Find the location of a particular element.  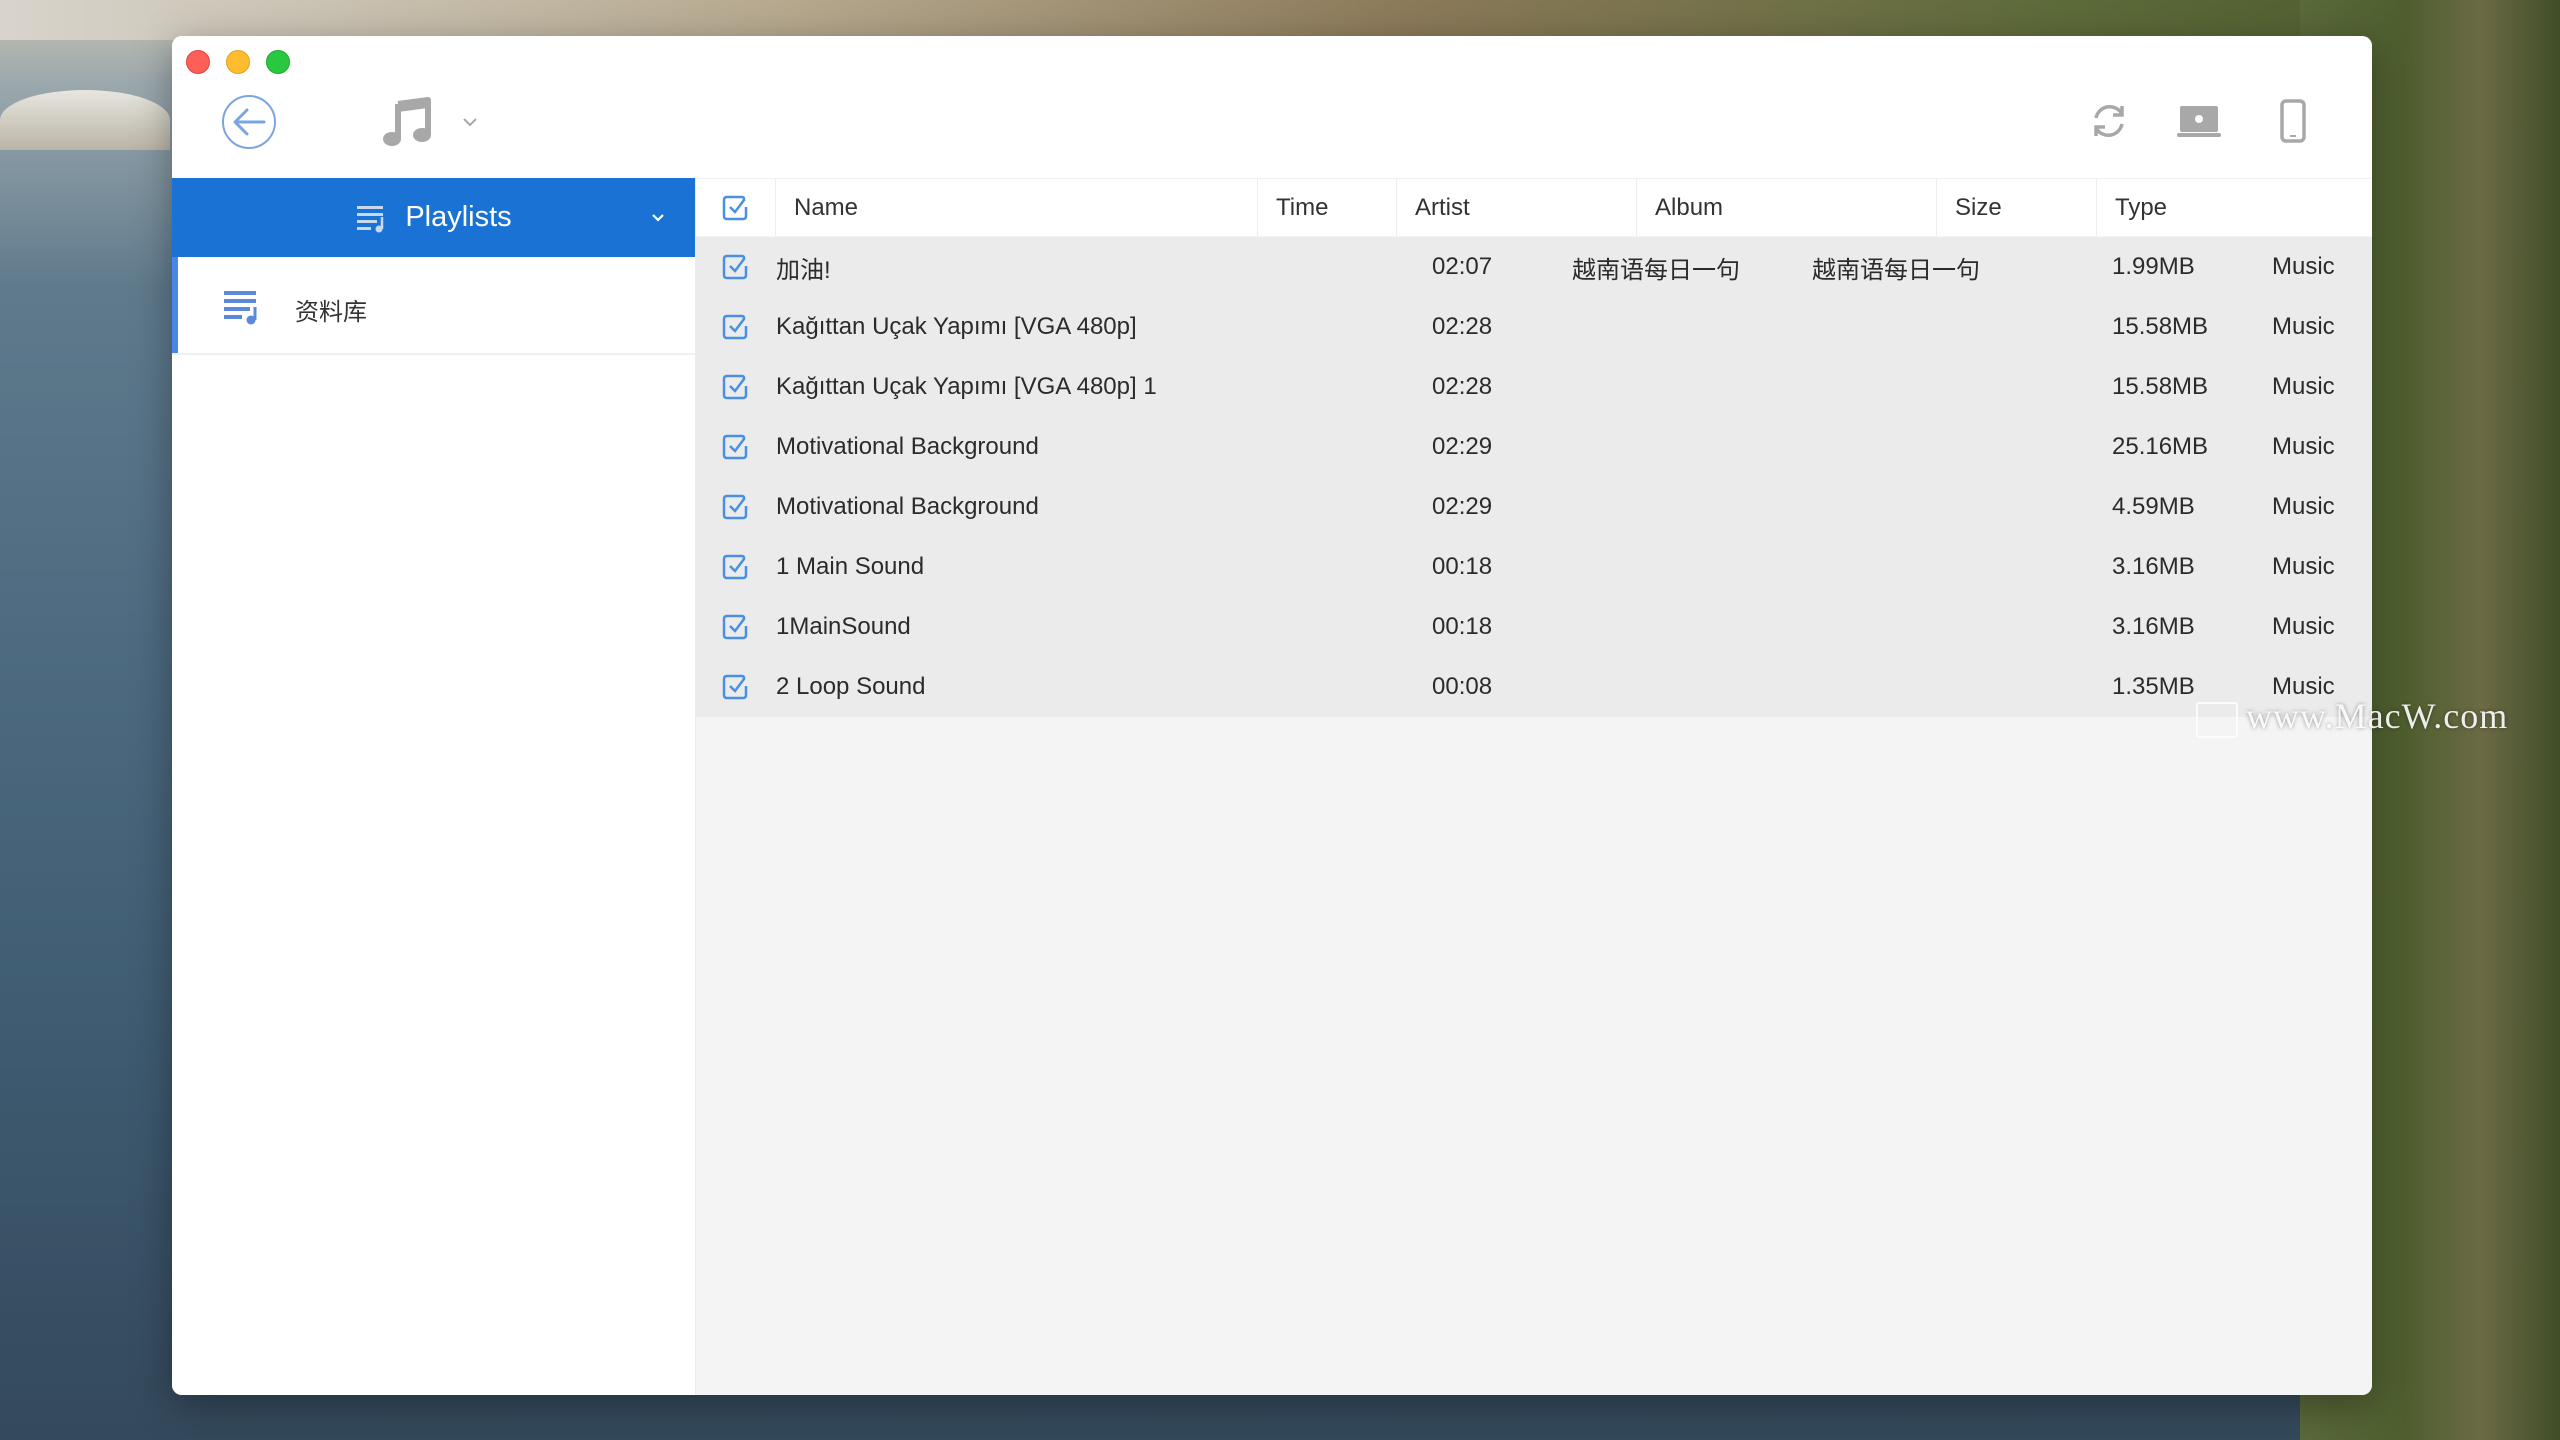

cell-size: 1.99MB is located at coordinates (2153, 266).